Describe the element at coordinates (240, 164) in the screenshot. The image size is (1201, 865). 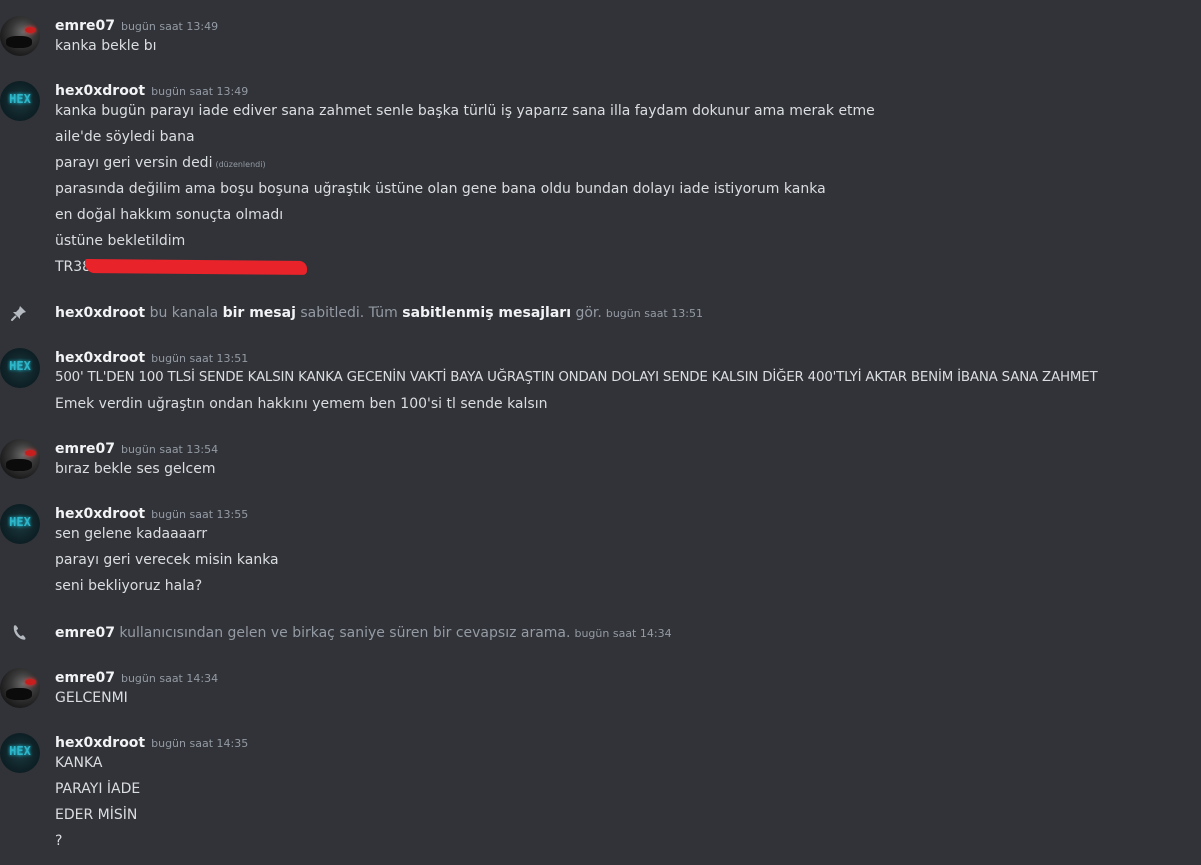
I see `edited-label: (düzenlendi)` at that location.